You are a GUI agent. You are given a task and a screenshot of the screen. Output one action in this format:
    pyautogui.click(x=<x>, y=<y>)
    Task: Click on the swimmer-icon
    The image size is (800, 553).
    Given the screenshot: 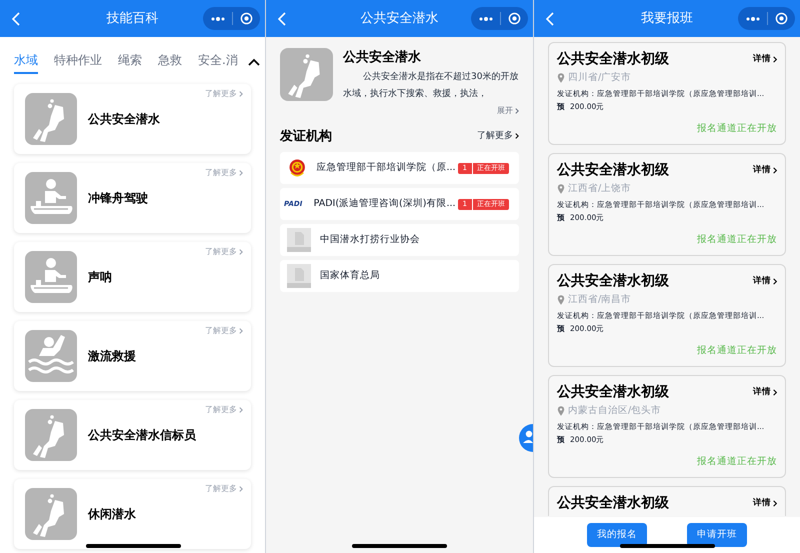 What is the action you would take?
    pyautogui.click(x=51, y=356)
    